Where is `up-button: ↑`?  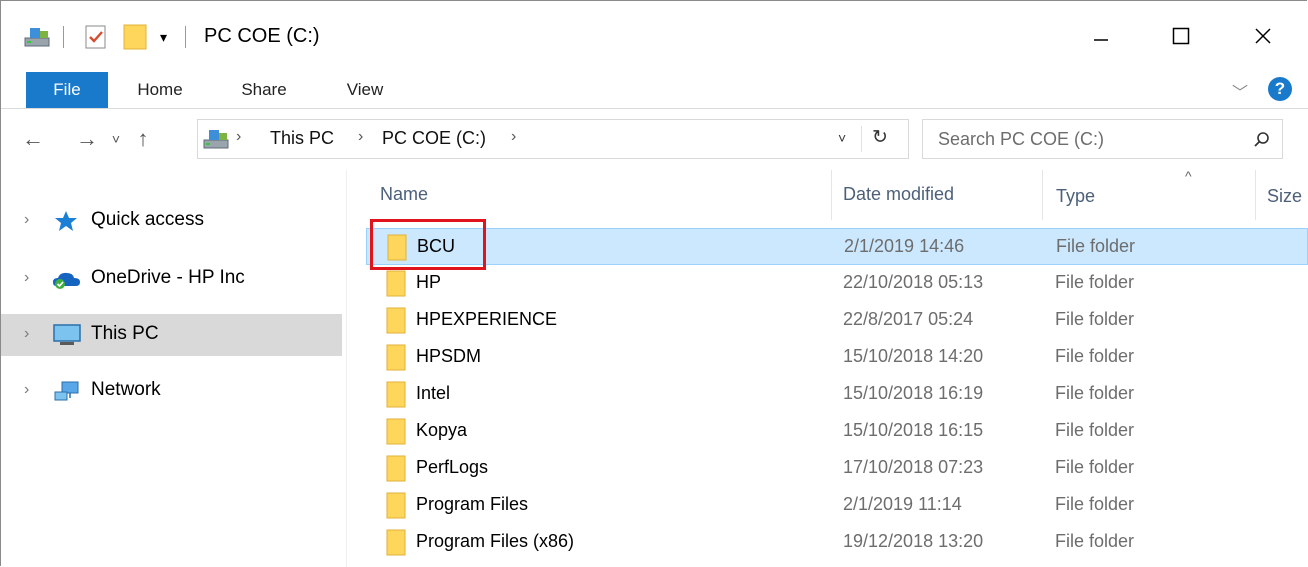
up-button: ↑ is located at coordinates (143, 139).